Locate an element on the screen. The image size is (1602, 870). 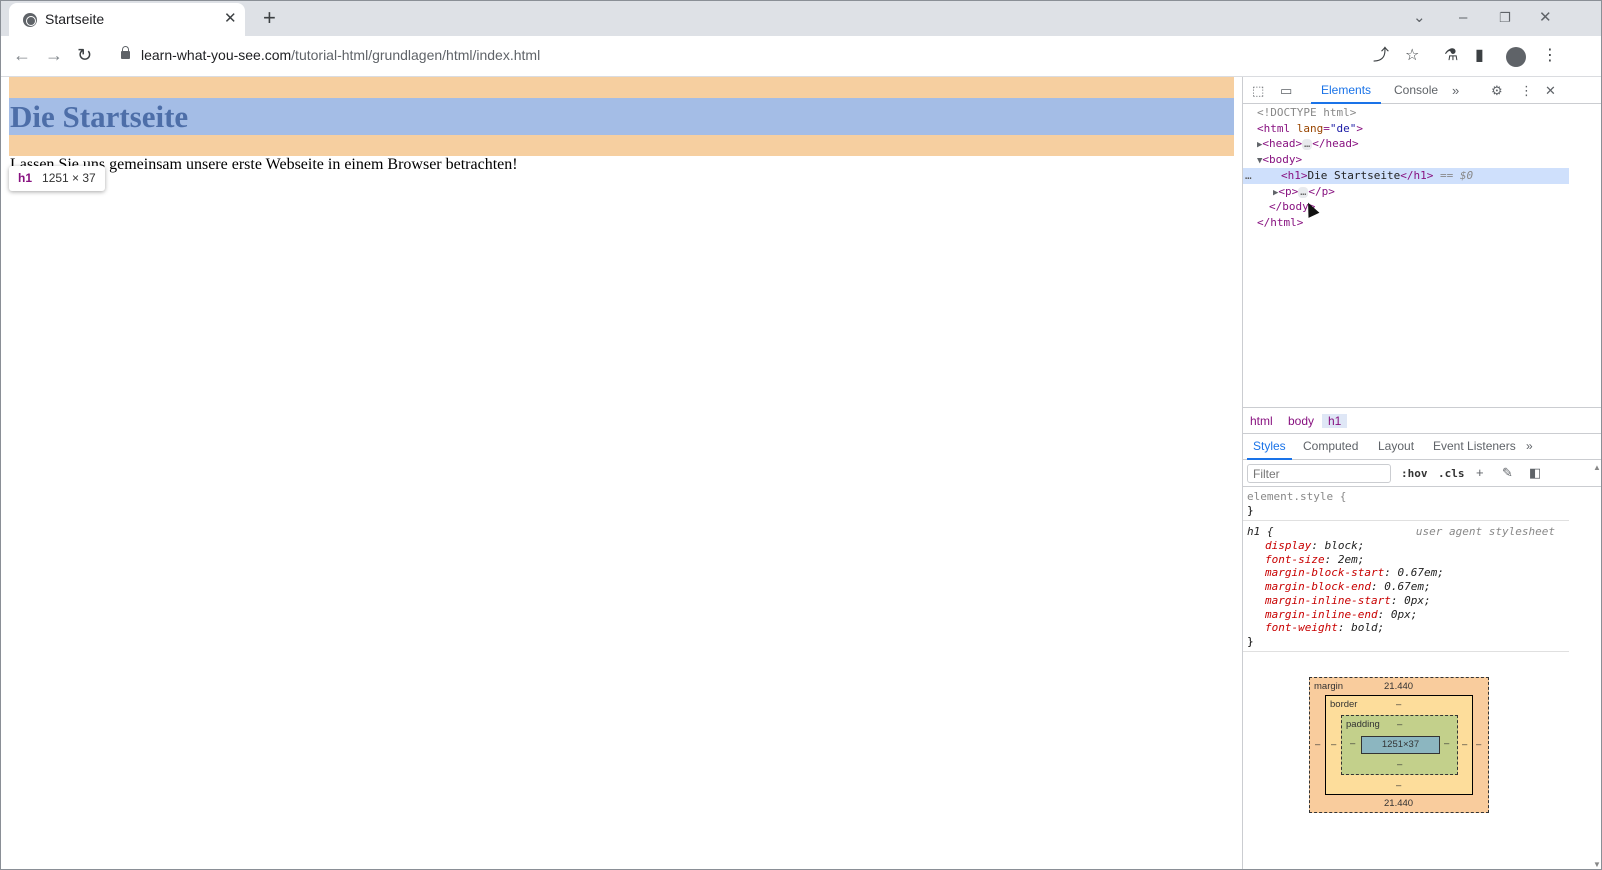
dom-h1-node: <h1>Die Startseite</h1> == $0 is located at coordinates (1377, 176).